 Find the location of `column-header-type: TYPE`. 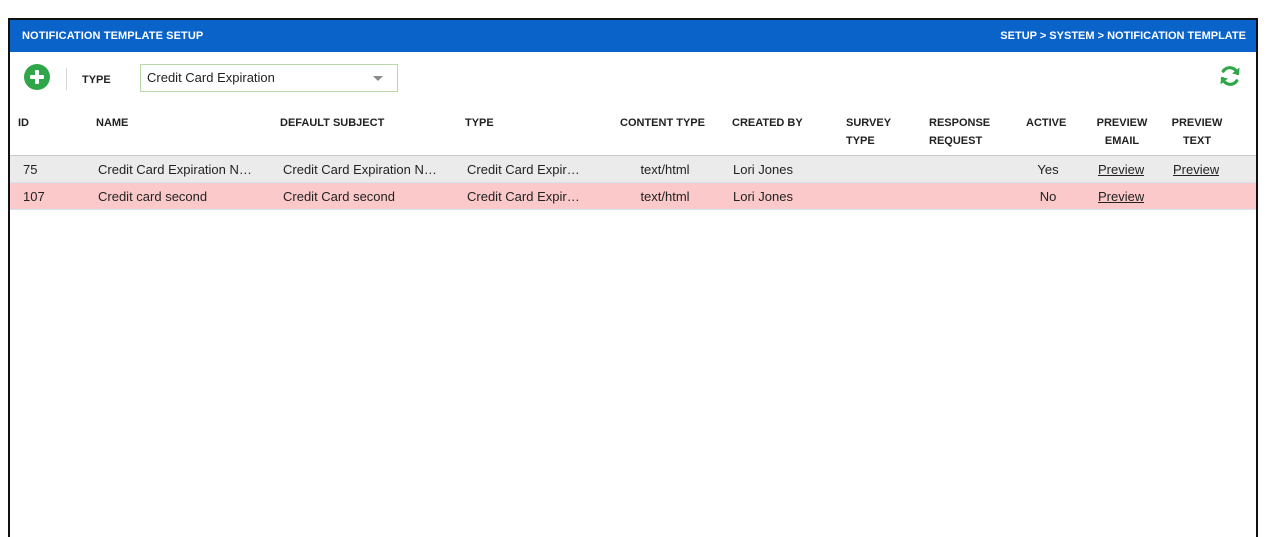

column-header-type: TYPE is located at coordinates (479, 123).